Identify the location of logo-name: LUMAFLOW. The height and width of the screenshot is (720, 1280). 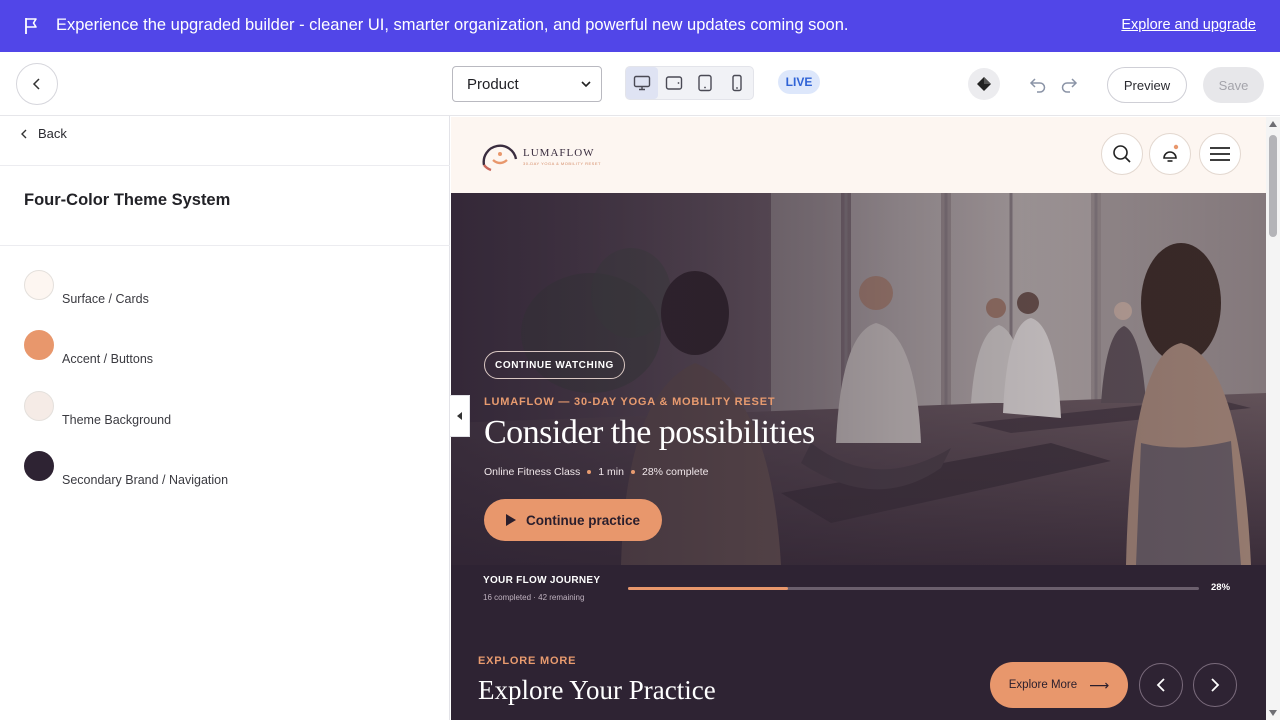
(559, 152).